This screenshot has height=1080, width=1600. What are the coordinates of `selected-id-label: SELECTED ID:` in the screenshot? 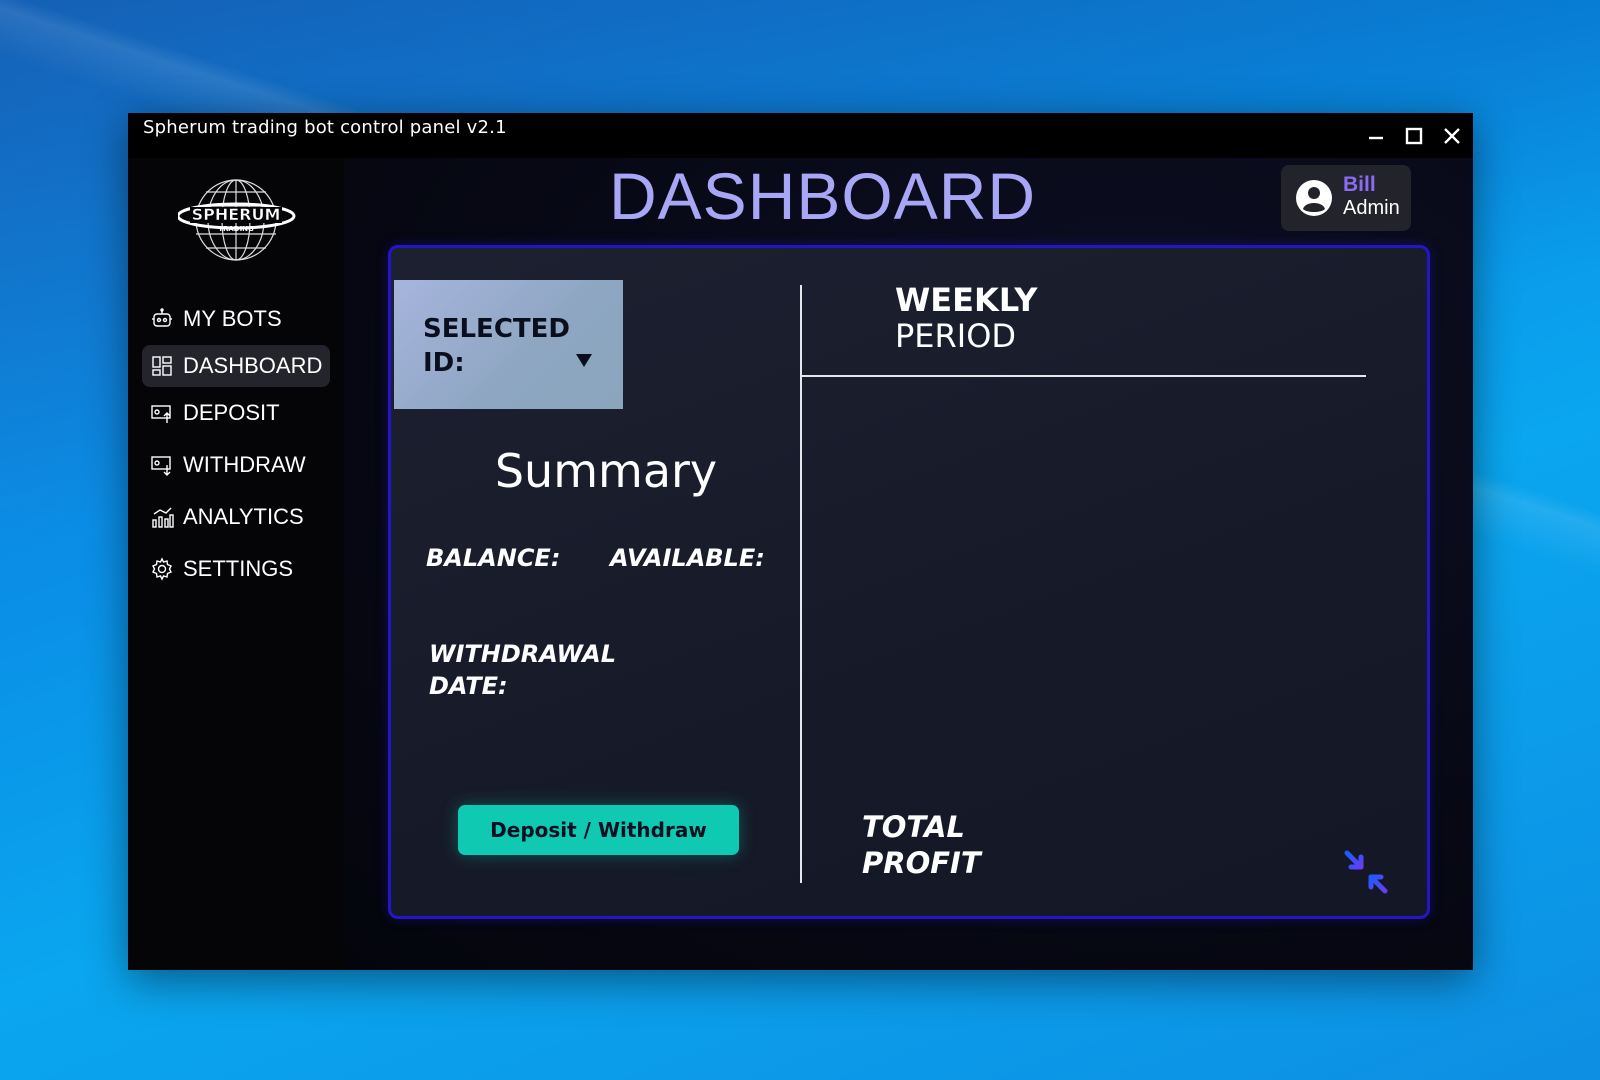 It's located at (496, 346).